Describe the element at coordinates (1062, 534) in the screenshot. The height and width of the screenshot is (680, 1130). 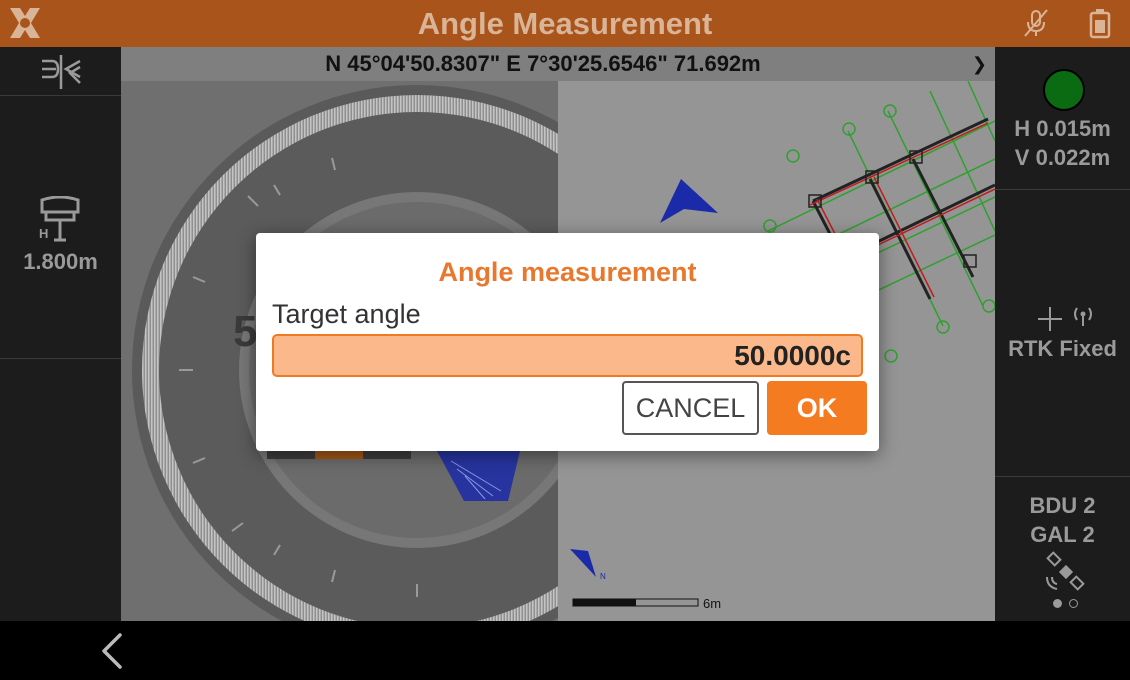
I see `gal-satellites: GAL 2` at that location.